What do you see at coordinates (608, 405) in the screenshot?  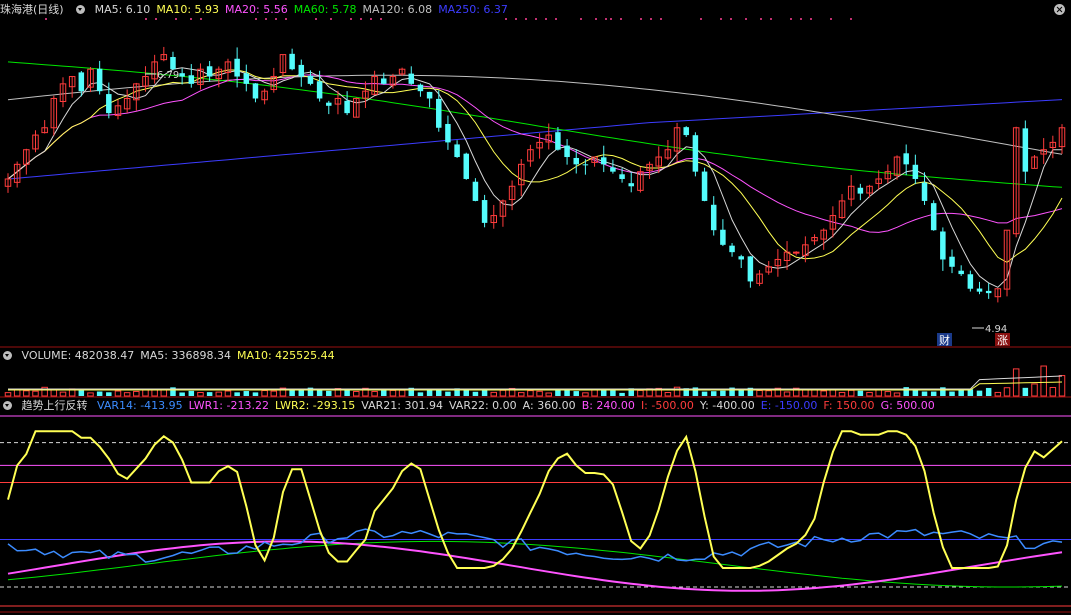 I see `indicator-legend-item-6: B: 240.00` at bounding box center [608, 405].